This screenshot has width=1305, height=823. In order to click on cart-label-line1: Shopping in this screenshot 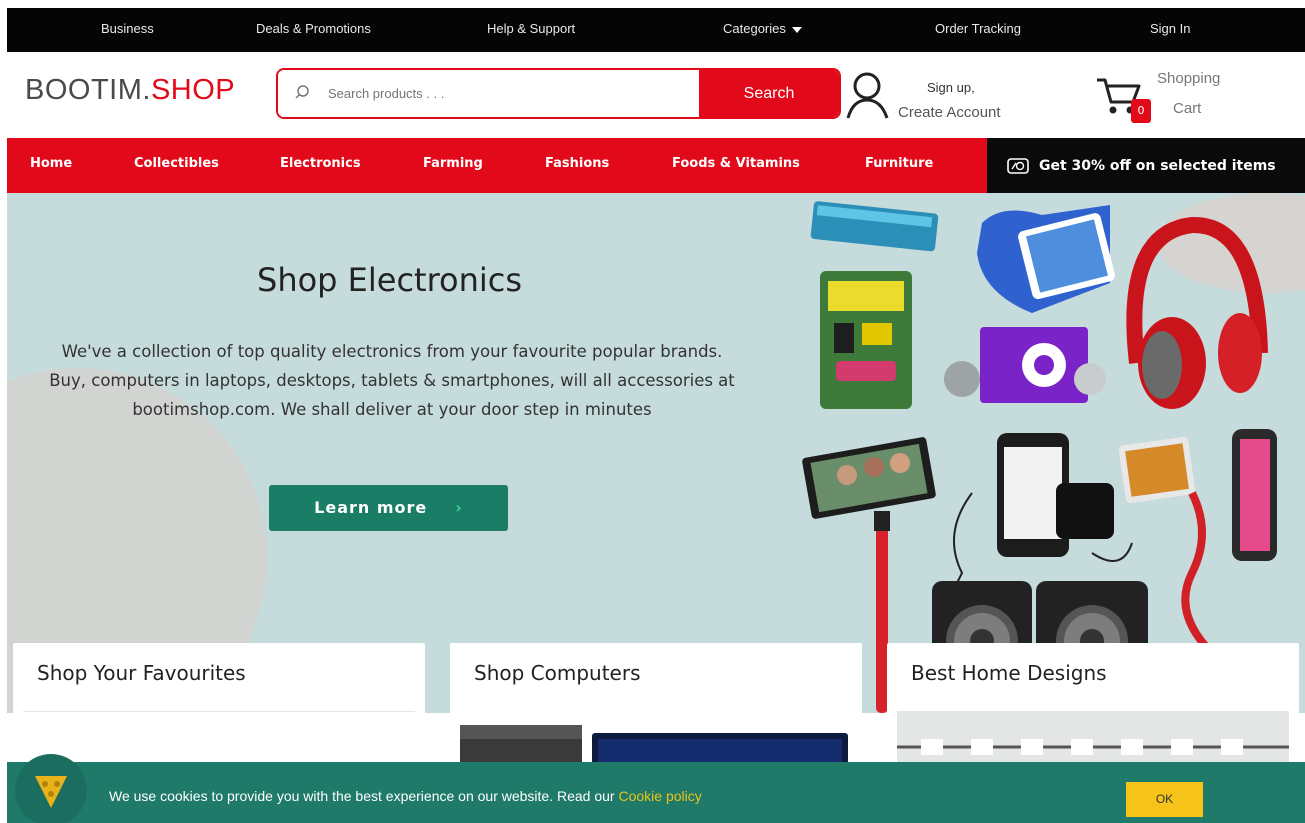, I will do `click(1188, 78)`.